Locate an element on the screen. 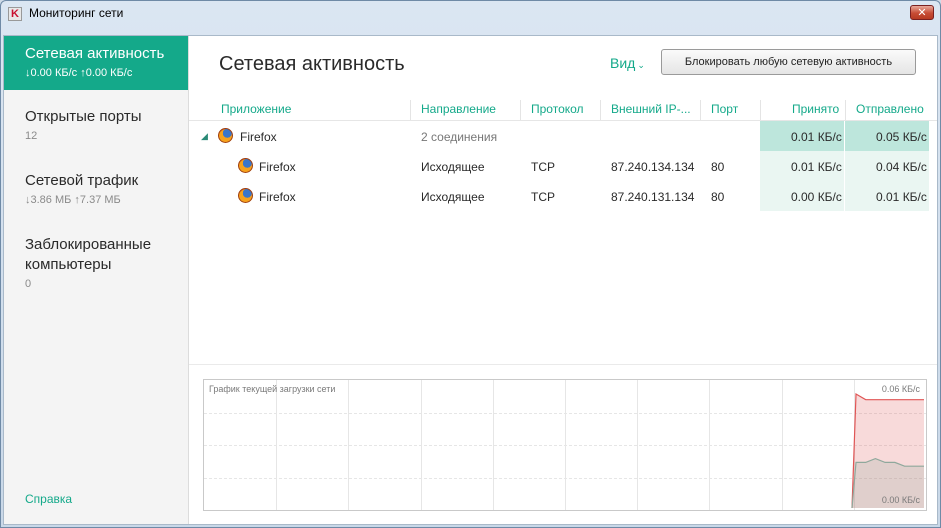 This screenshot has height=528, width=941. column-header-received: Принято is located at coordinates (815, 109).